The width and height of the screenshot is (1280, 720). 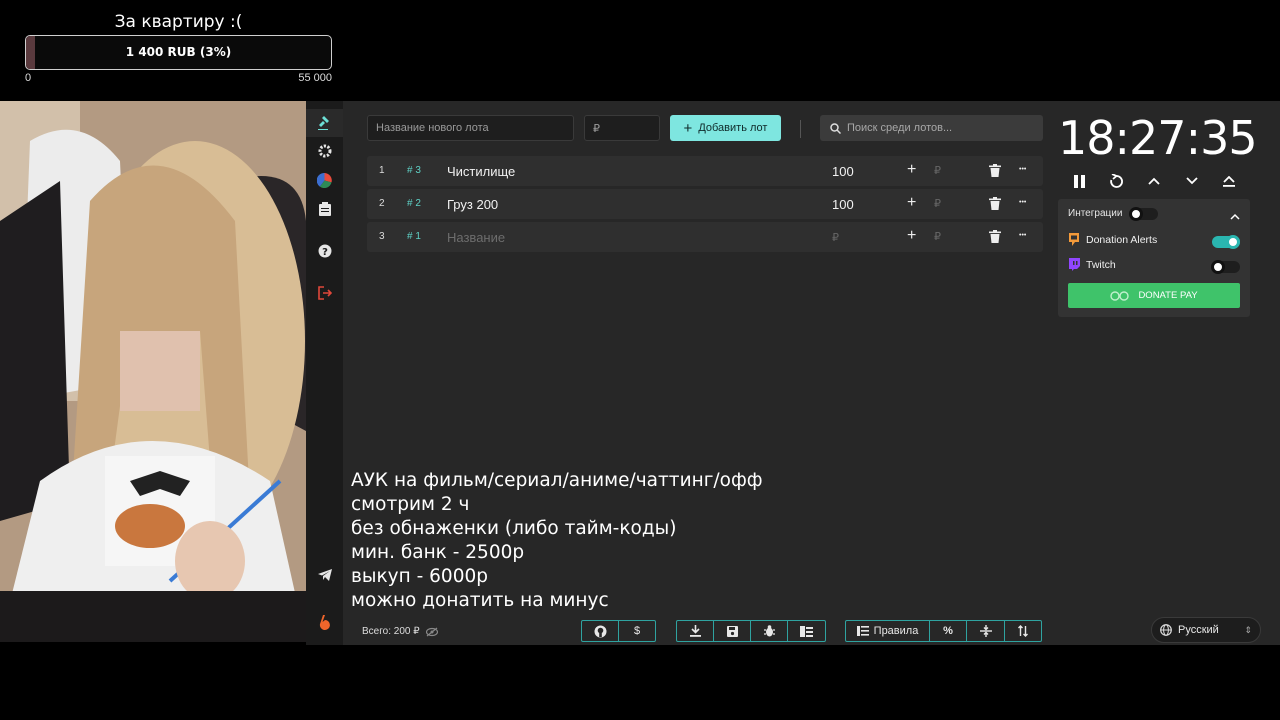 I want to click on download-button, so click(x=695, y=631).